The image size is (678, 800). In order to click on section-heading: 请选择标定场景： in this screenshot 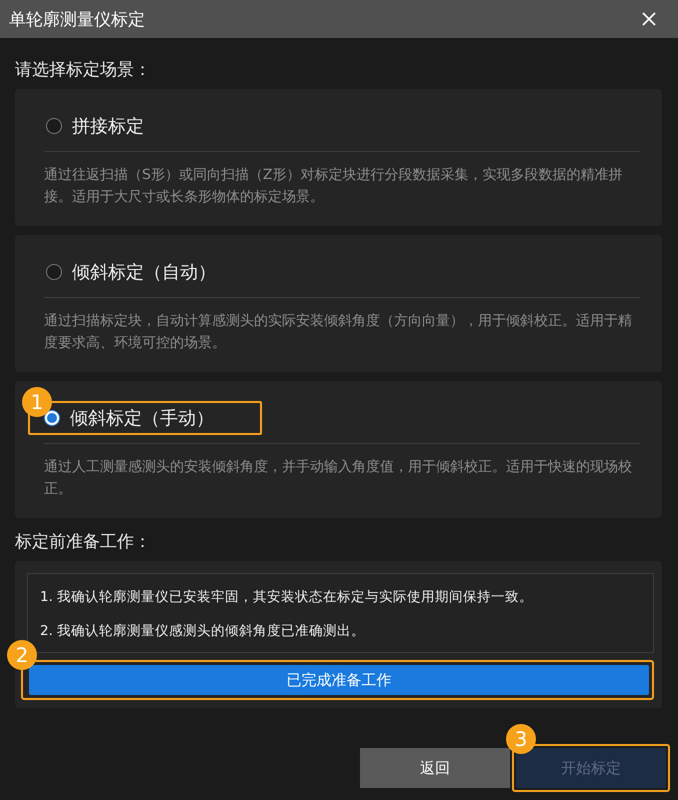, I will do `click(83, 70)`.